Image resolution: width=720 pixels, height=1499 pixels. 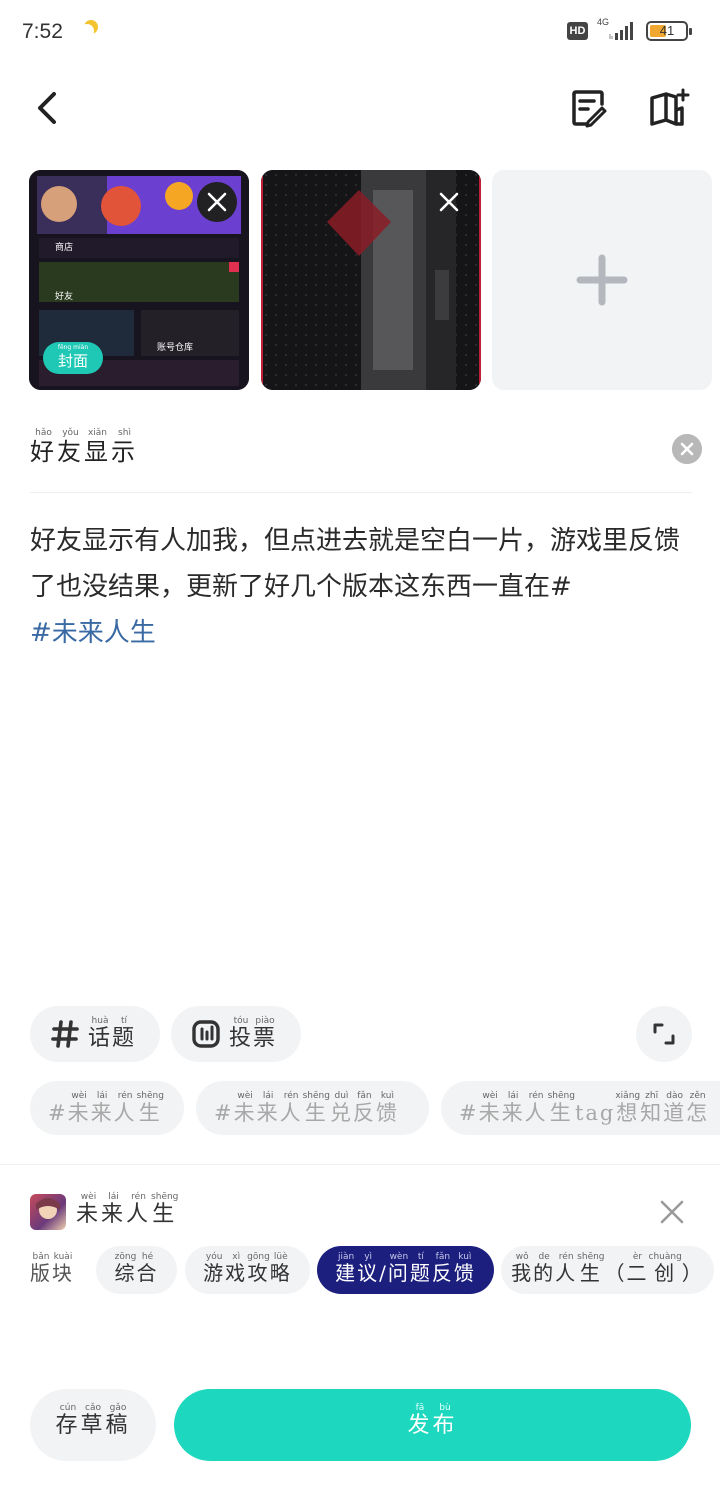 What do you see at coordinates (577, 31) in the screenshot?
I see `hd-icon: HD` at bounding box center [577, 31].